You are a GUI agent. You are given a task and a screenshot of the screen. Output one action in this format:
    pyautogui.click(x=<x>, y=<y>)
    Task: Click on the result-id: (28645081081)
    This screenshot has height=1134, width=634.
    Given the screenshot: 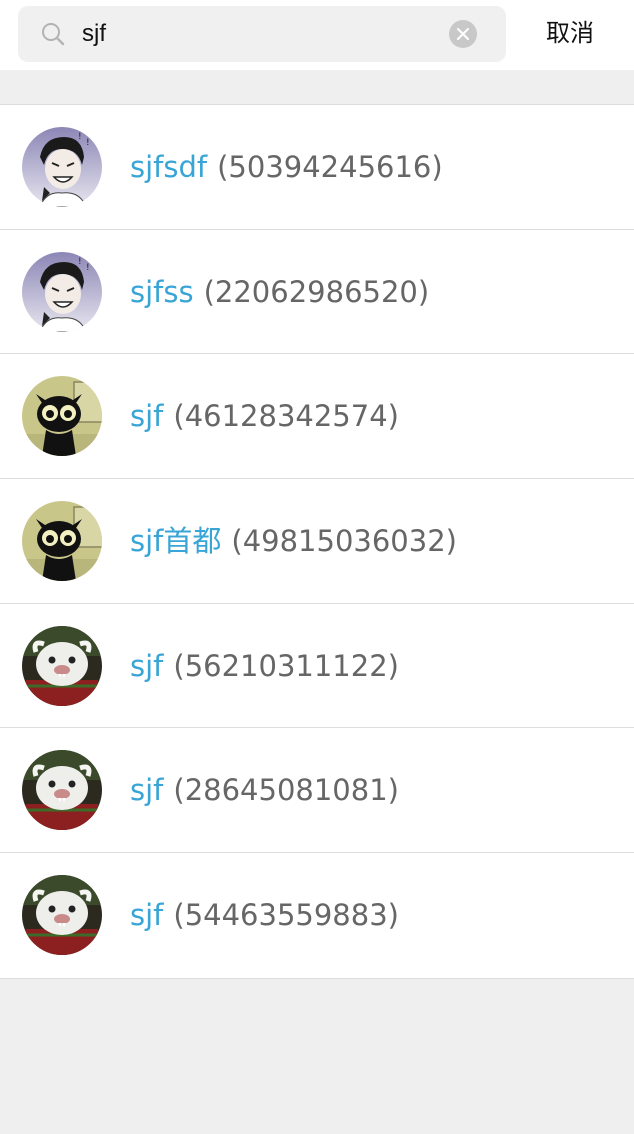 What is the action you would take?
    pyautogui.click(x=286, y=790)
    